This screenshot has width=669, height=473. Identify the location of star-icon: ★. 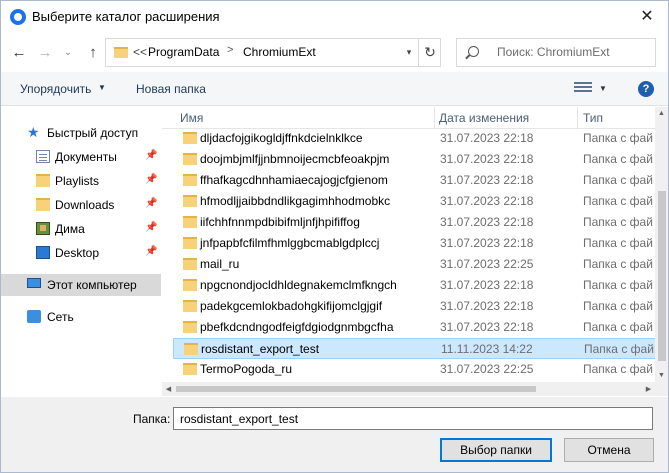
(33, 132).